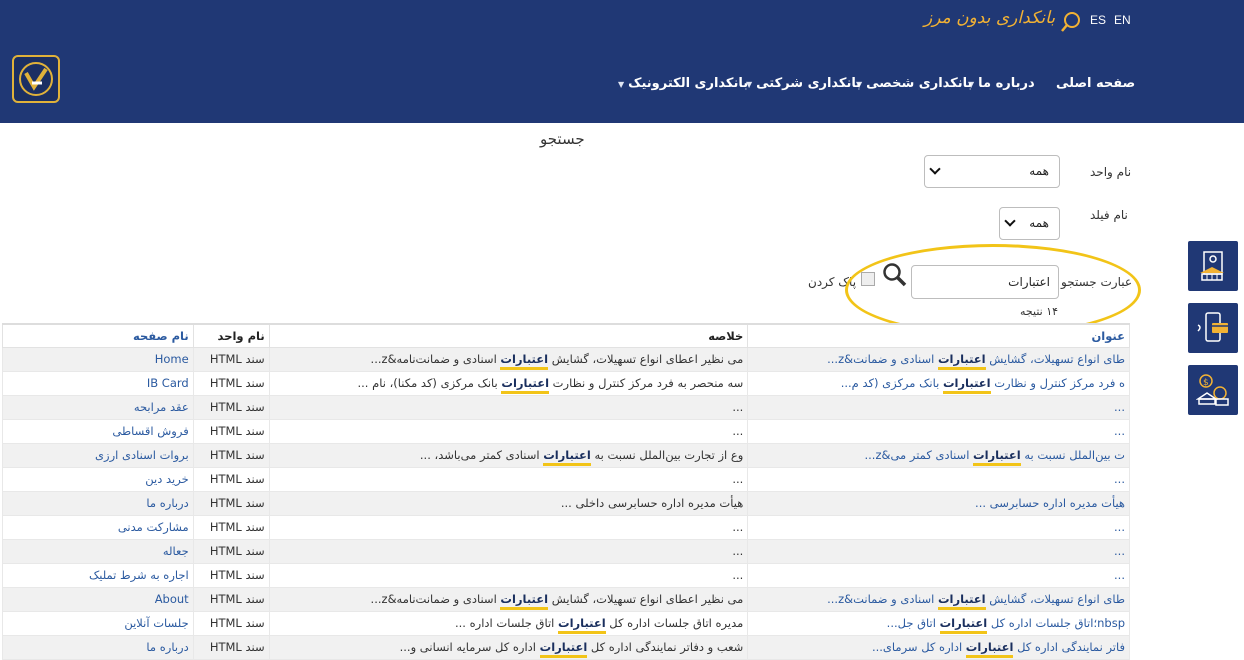  I want to click on result-page-link-text: About, so click(171, 599).